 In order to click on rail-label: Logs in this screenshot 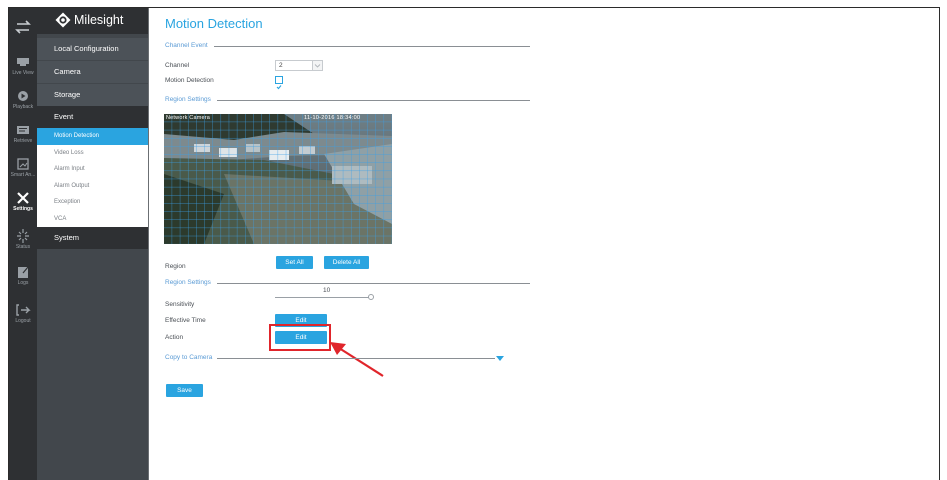, I will do `click(23, 283)`.